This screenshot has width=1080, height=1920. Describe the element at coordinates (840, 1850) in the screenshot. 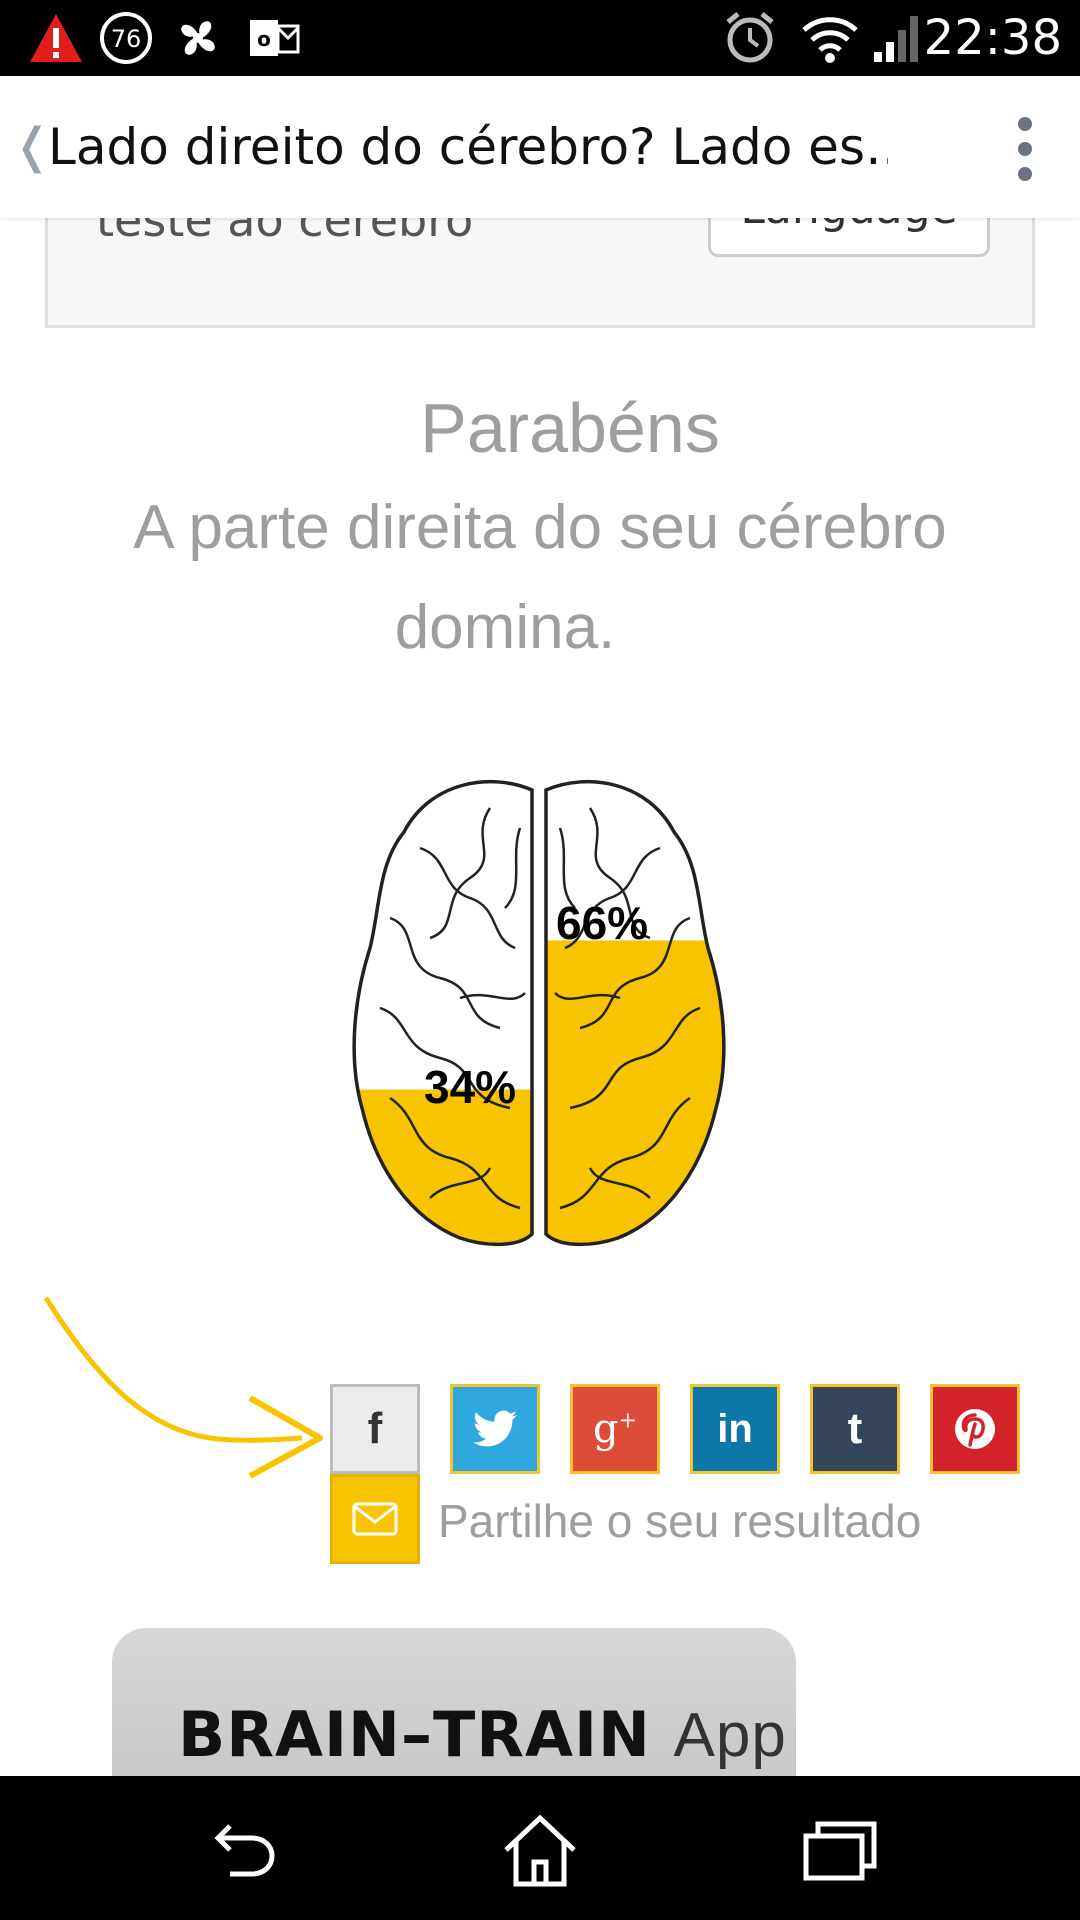

I see `recents-icon` at that location.